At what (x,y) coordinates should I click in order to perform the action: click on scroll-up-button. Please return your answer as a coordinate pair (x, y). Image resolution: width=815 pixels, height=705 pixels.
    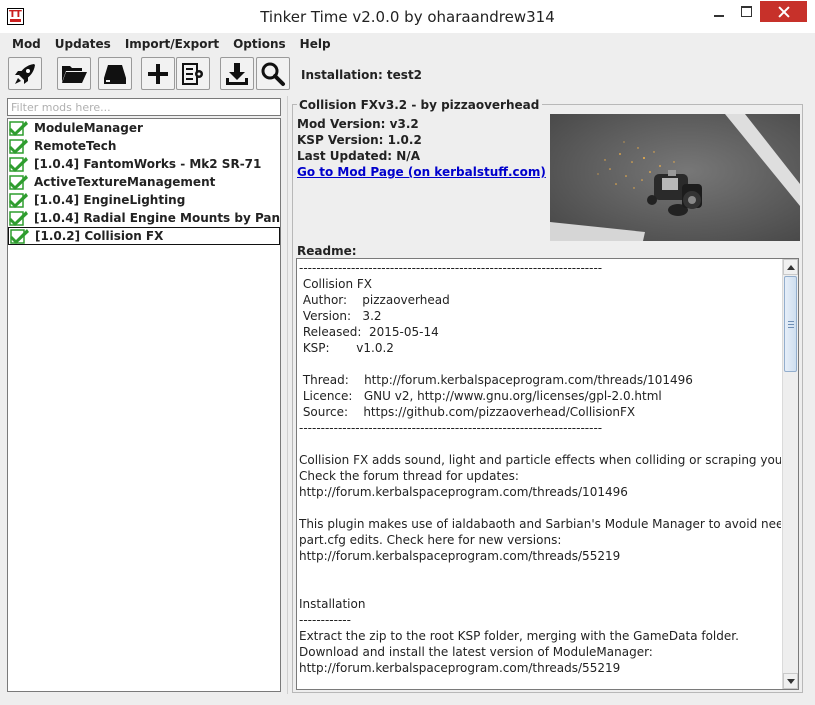
    Looking at the image, I should click on (790, 267).